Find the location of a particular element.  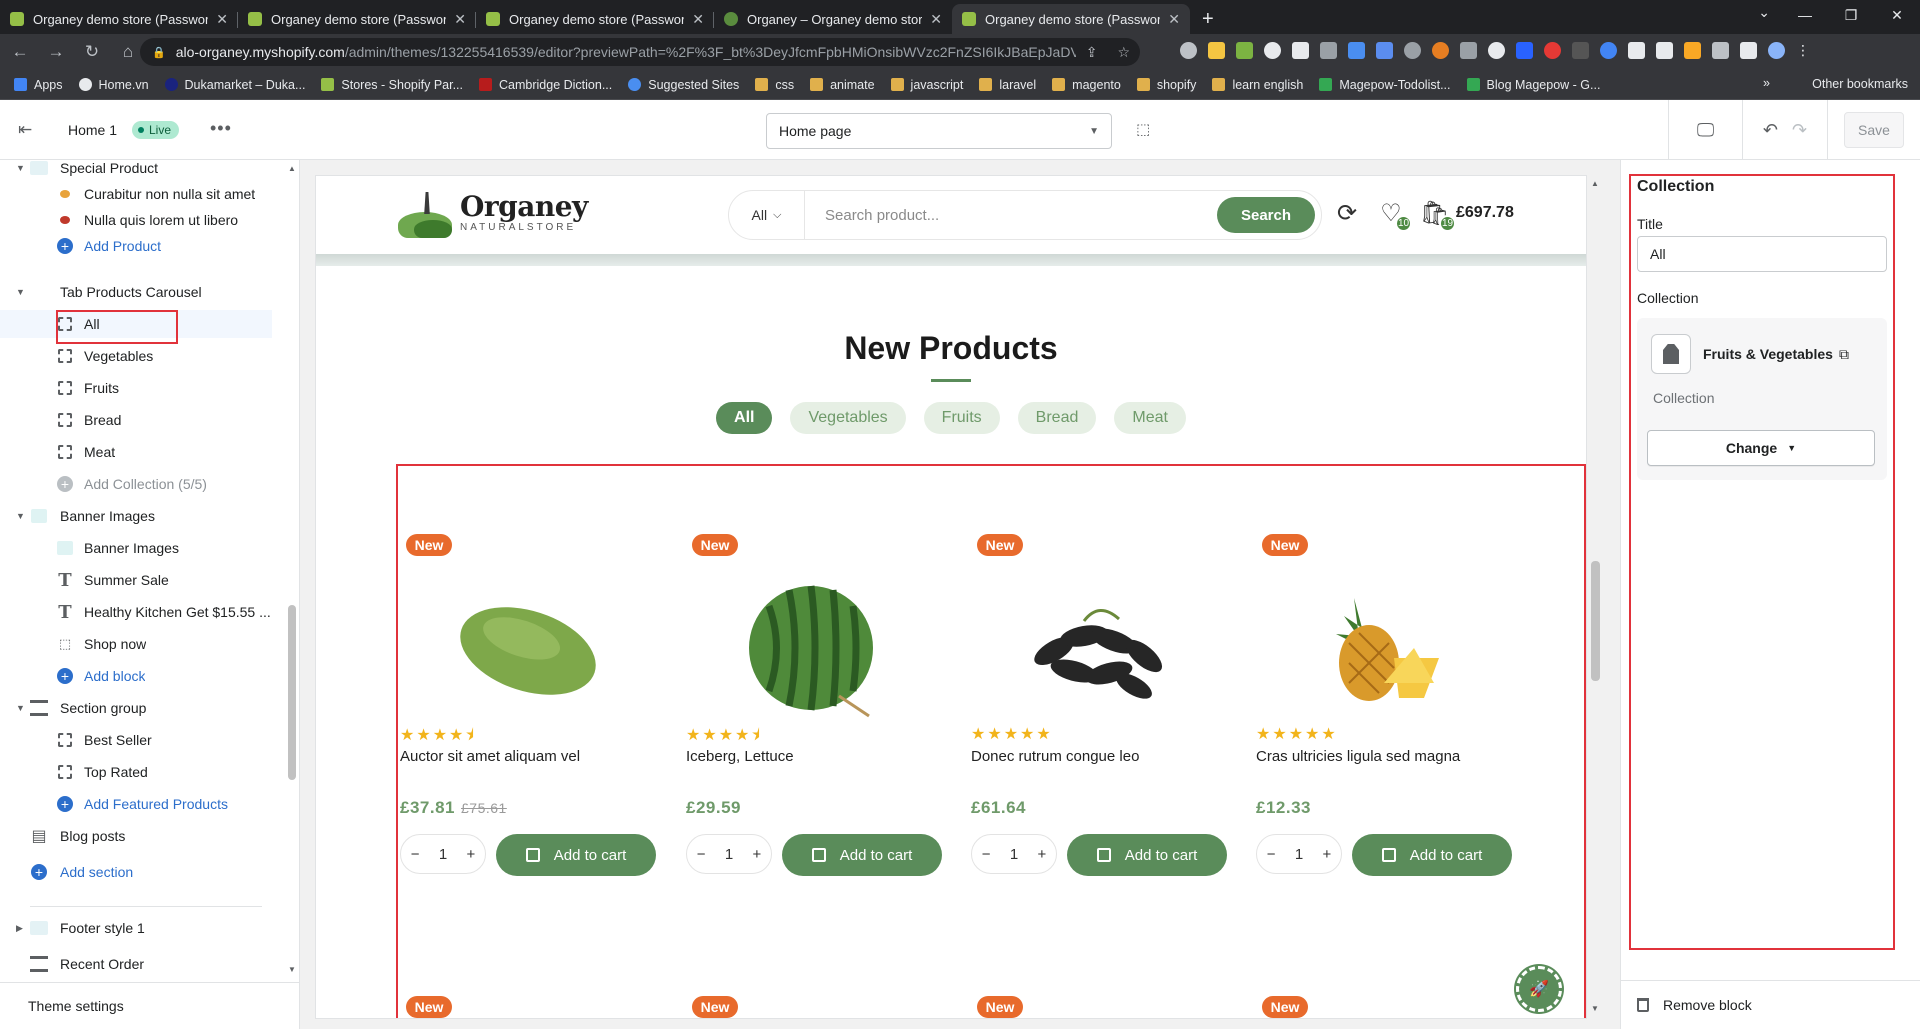

add-section-button: + Add section is located at coordinates (136, 872).